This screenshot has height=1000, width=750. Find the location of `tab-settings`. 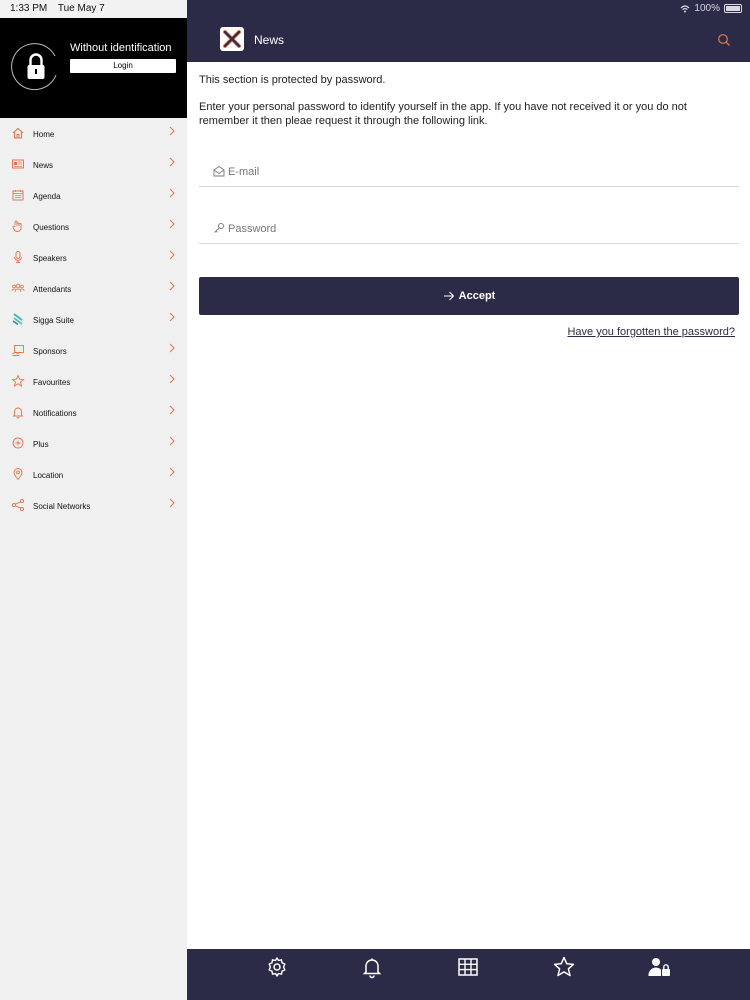

tab-settings is located at coordinates (277, 967).